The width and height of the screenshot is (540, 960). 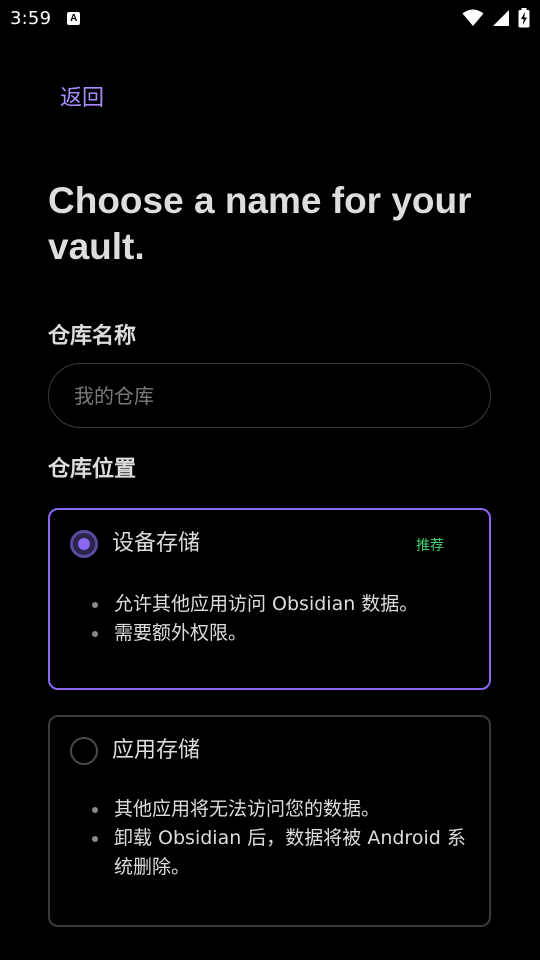 What do you see at coordinates (269, 395) in the screenshot?
I see `vault-name-input` at bounding box center [269, 395].